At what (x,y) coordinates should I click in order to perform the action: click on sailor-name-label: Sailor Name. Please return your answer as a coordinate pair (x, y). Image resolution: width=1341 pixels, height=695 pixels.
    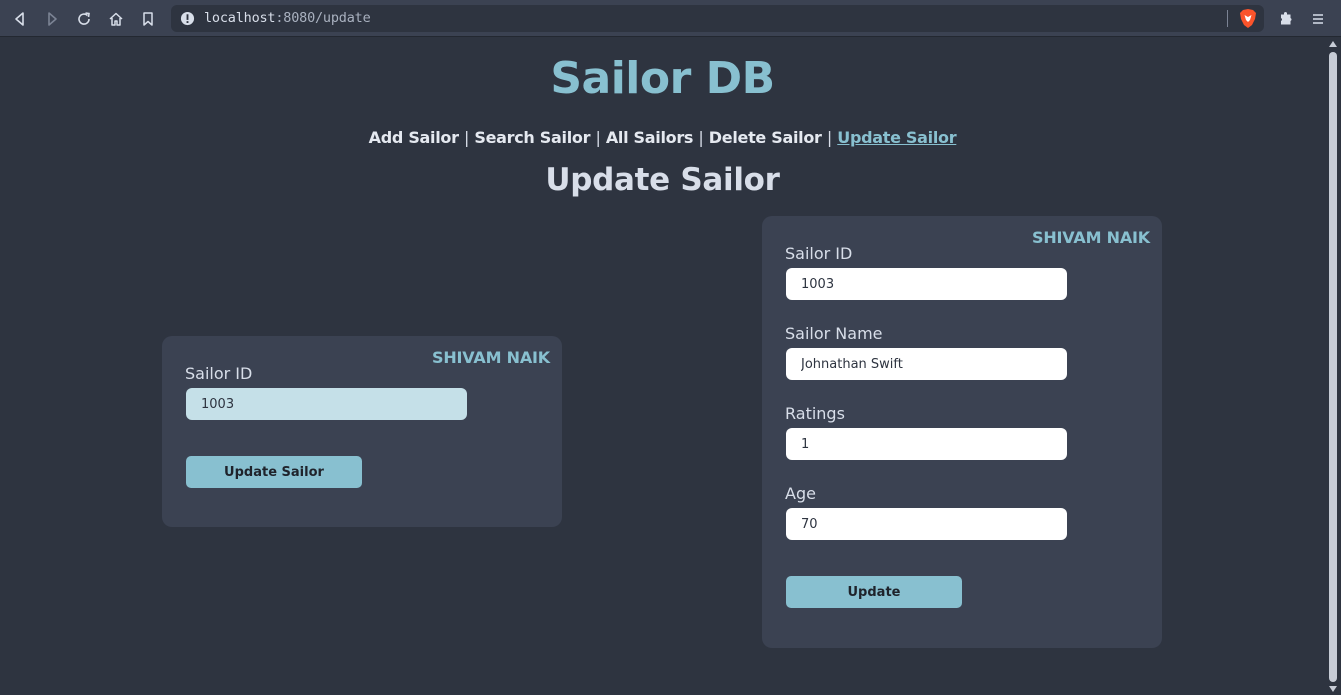
    Looking at the image, I should click on (834, 333).